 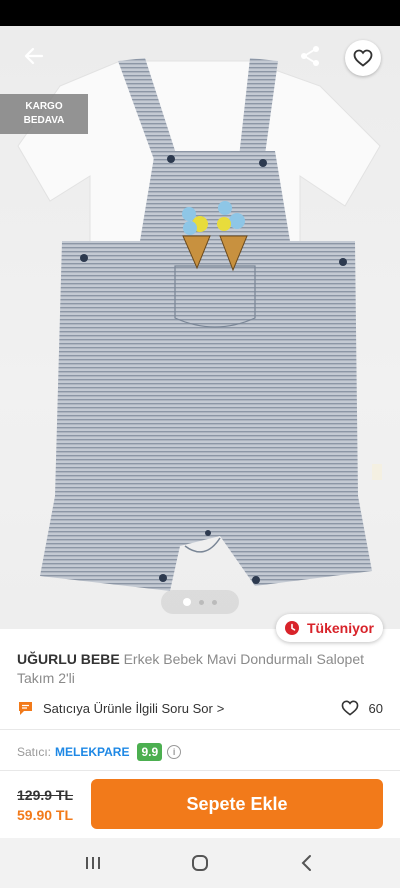 I want to click on divider, so click(x=200, y=729).